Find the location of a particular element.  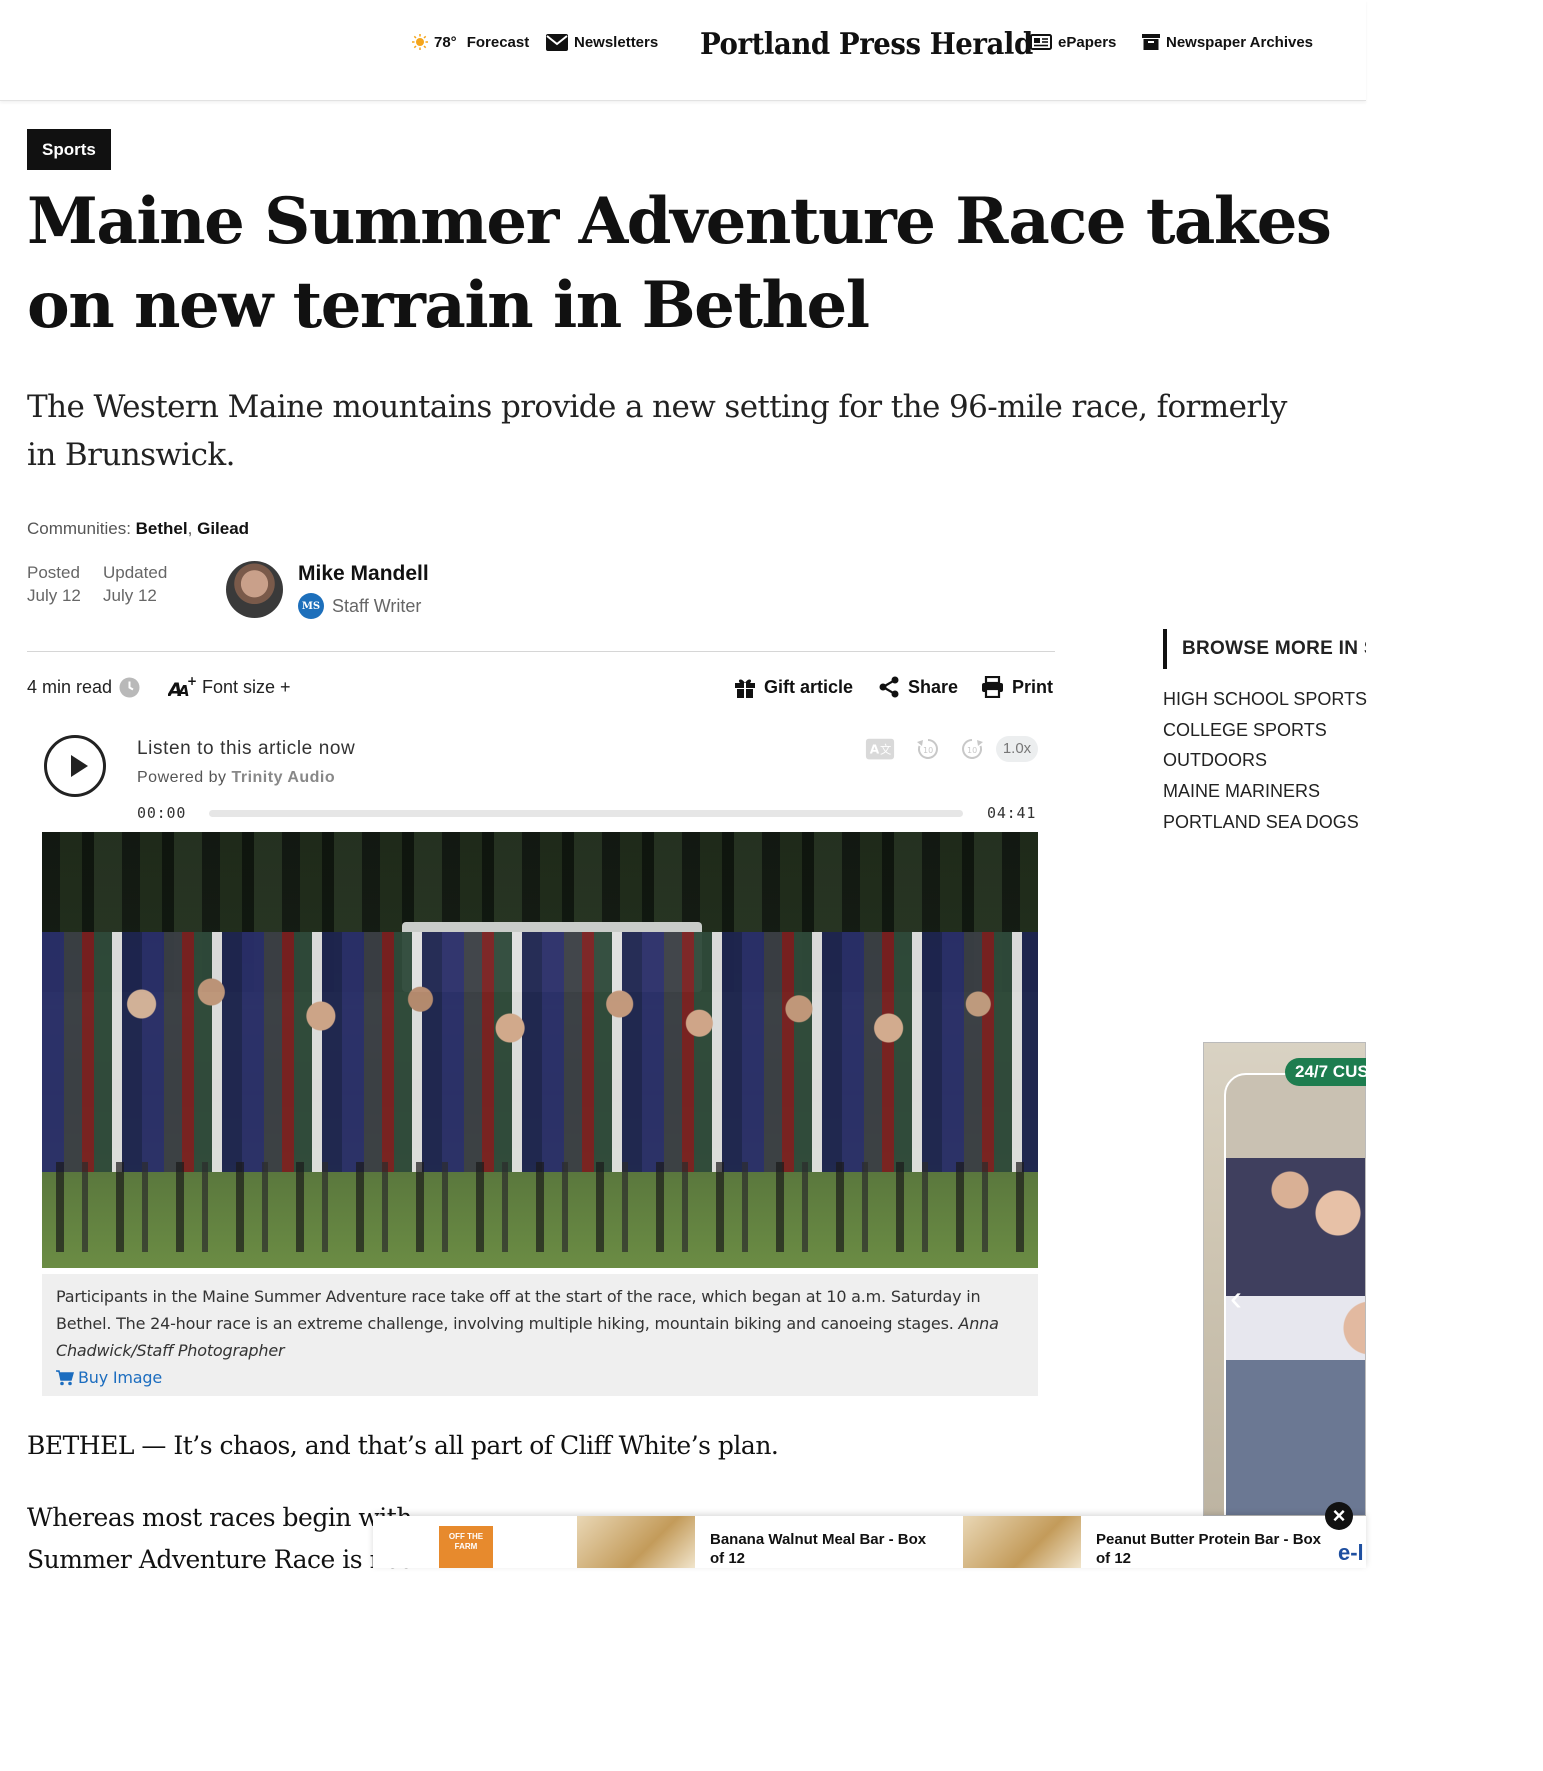

powered-prefix: Powered by is located at coordinates (182, 777).